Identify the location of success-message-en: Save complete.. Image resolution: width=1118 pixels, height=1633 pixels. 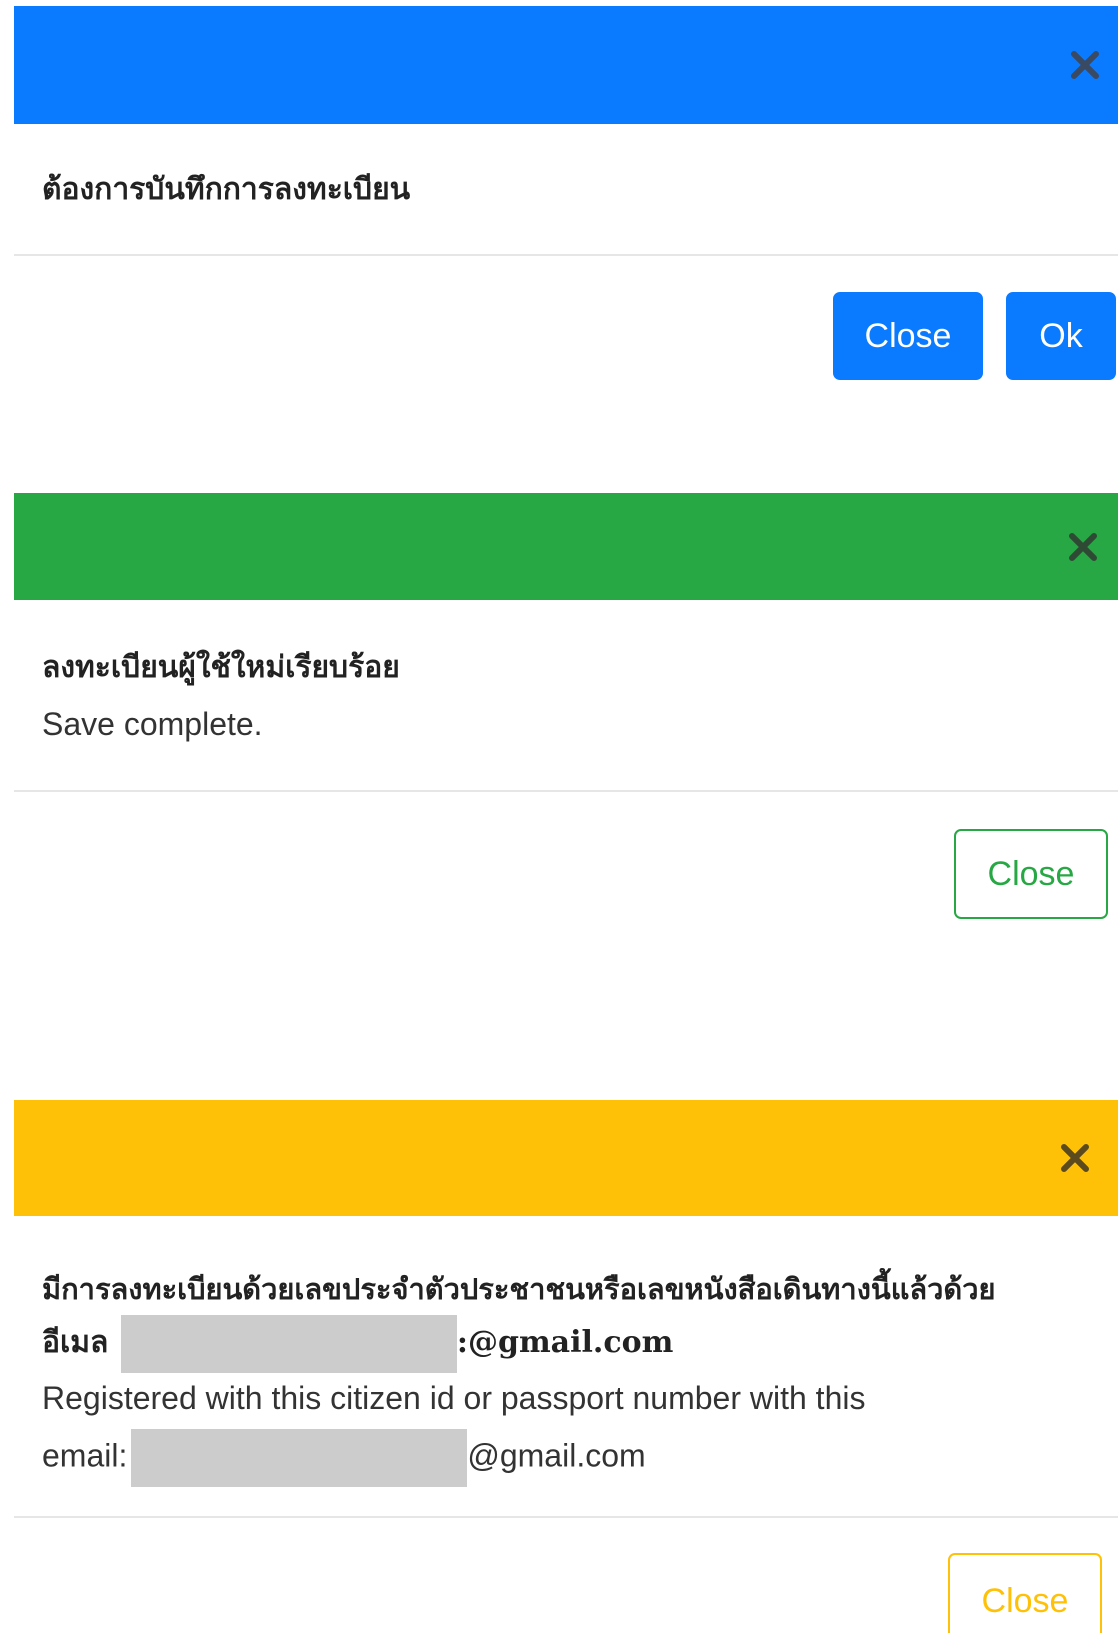
(152, 724).